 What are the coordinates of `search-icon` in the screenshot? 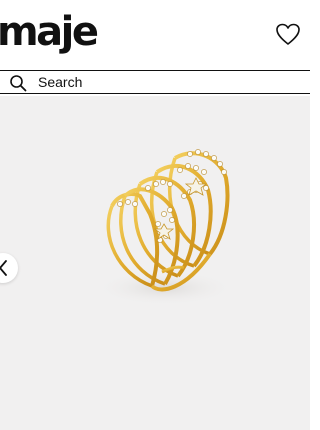 It's located at (18, 83).